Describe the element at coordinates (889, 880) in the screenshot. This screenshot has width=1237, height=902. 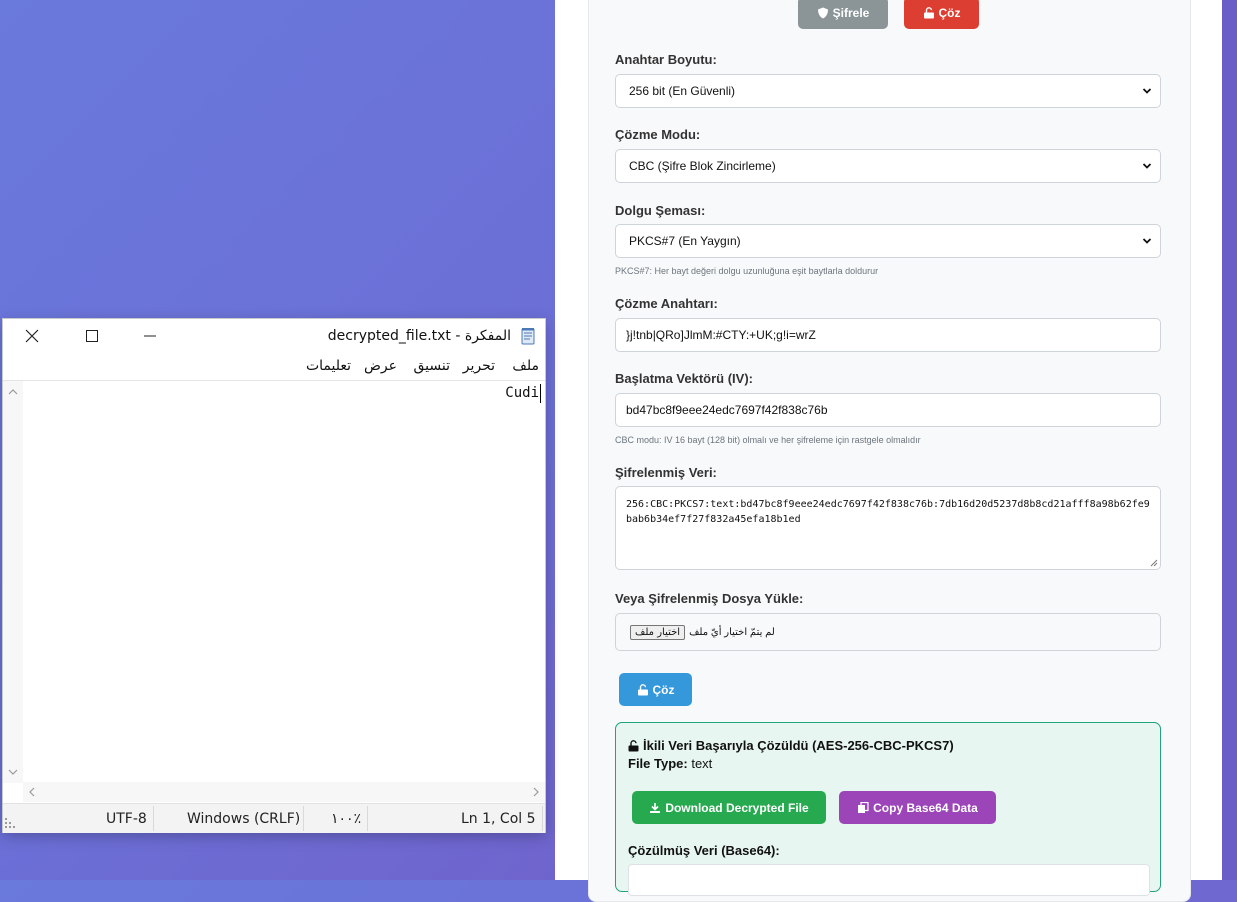
I see `decrypted-data-box` at that location.